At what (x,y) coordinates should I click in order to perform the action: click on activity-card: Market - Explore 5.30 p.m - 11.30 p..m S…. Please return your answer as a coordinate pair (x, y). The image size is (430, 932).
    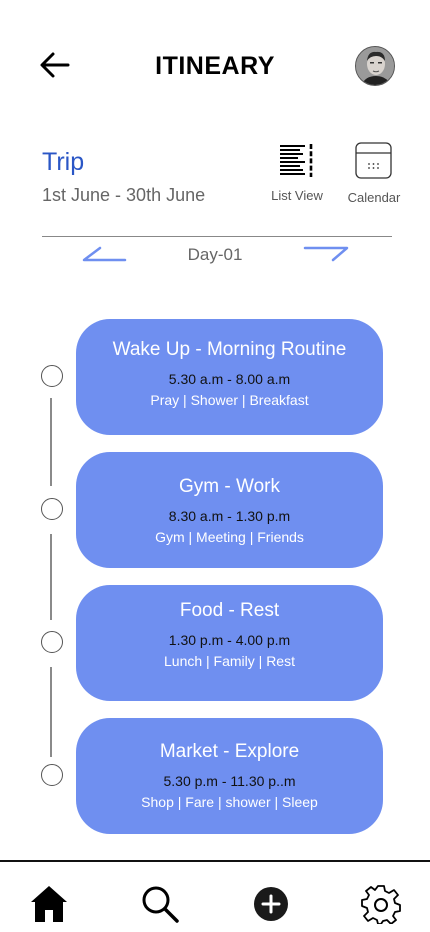
    Looking at the image, I should click on (229, 776).